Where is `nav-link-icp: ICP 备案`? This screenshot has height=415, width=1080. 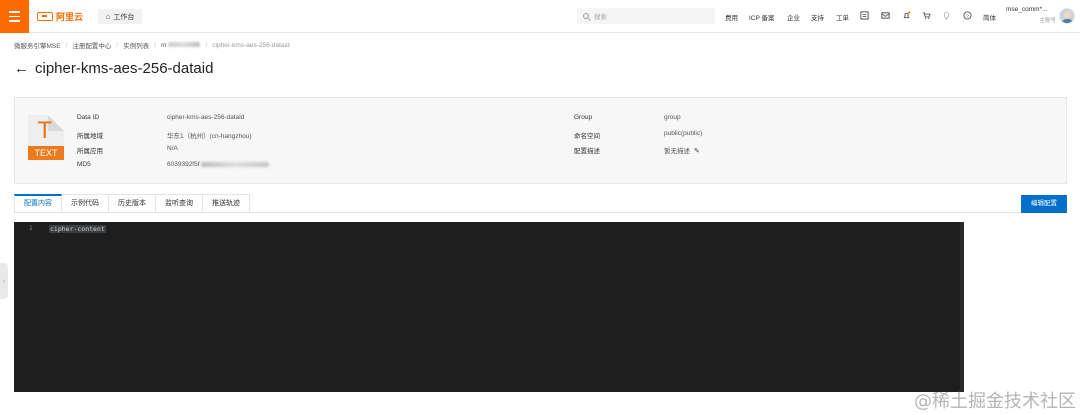
nav-link-icp: ICP 备案 is located at coordinates (762, 17).